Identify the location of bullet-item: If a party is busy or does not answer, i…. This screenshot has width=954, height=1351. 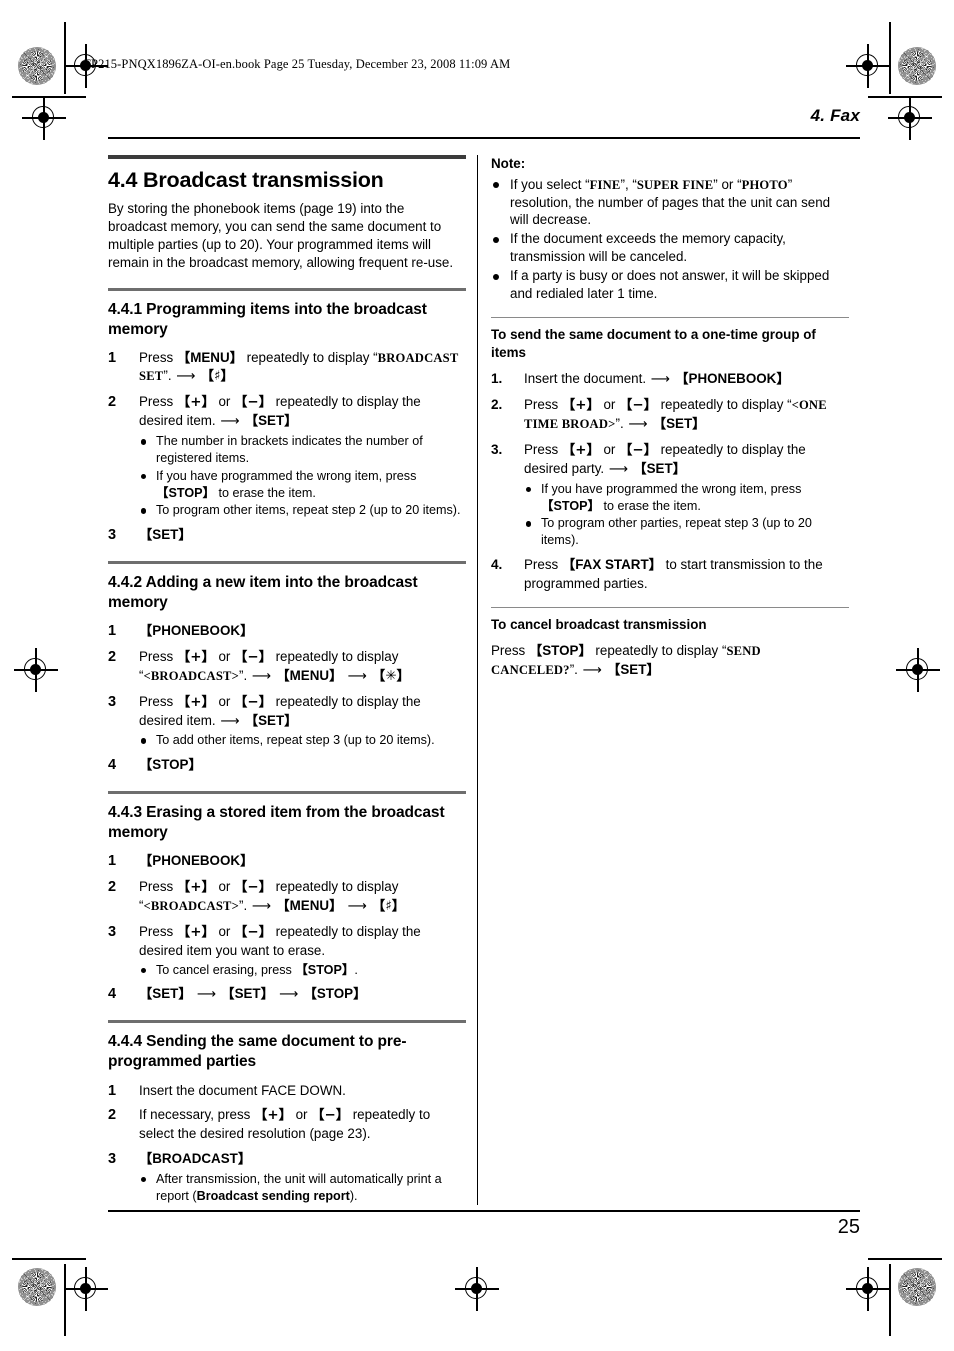
(670, 285).